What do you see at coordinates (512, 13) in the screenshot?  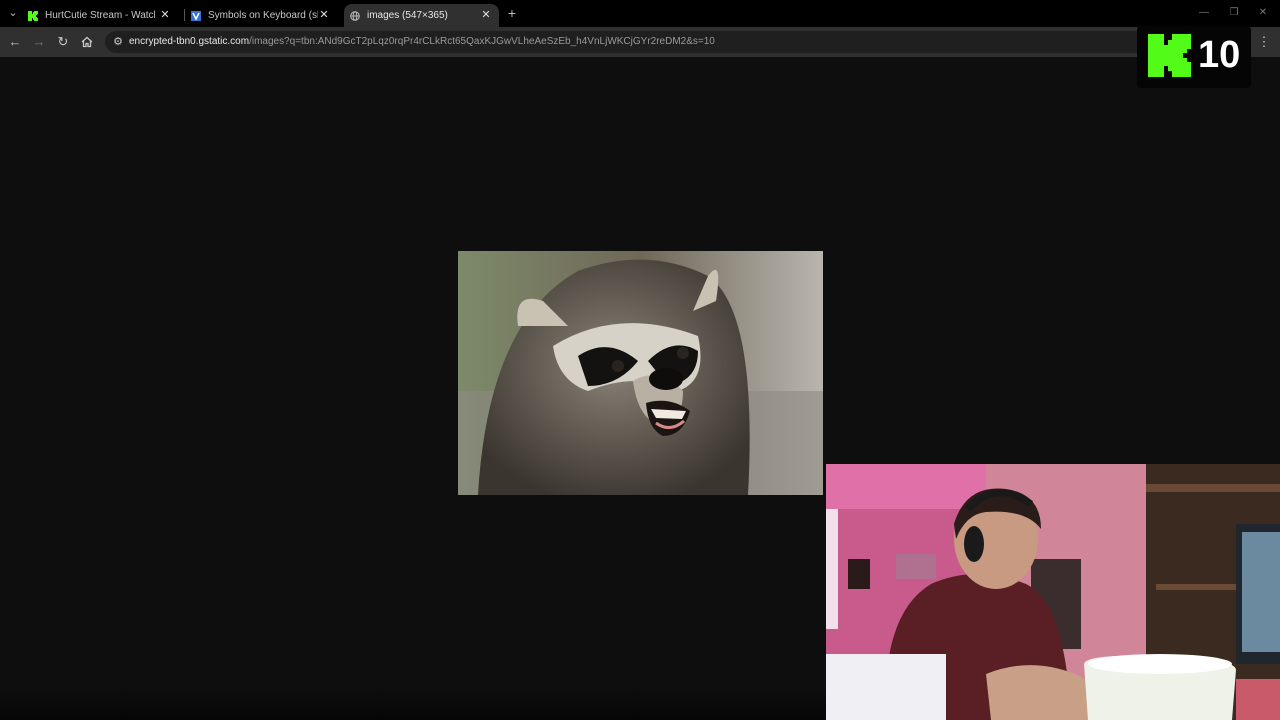 I see `new-tab-icon: +` at bounding box center [512, 13].